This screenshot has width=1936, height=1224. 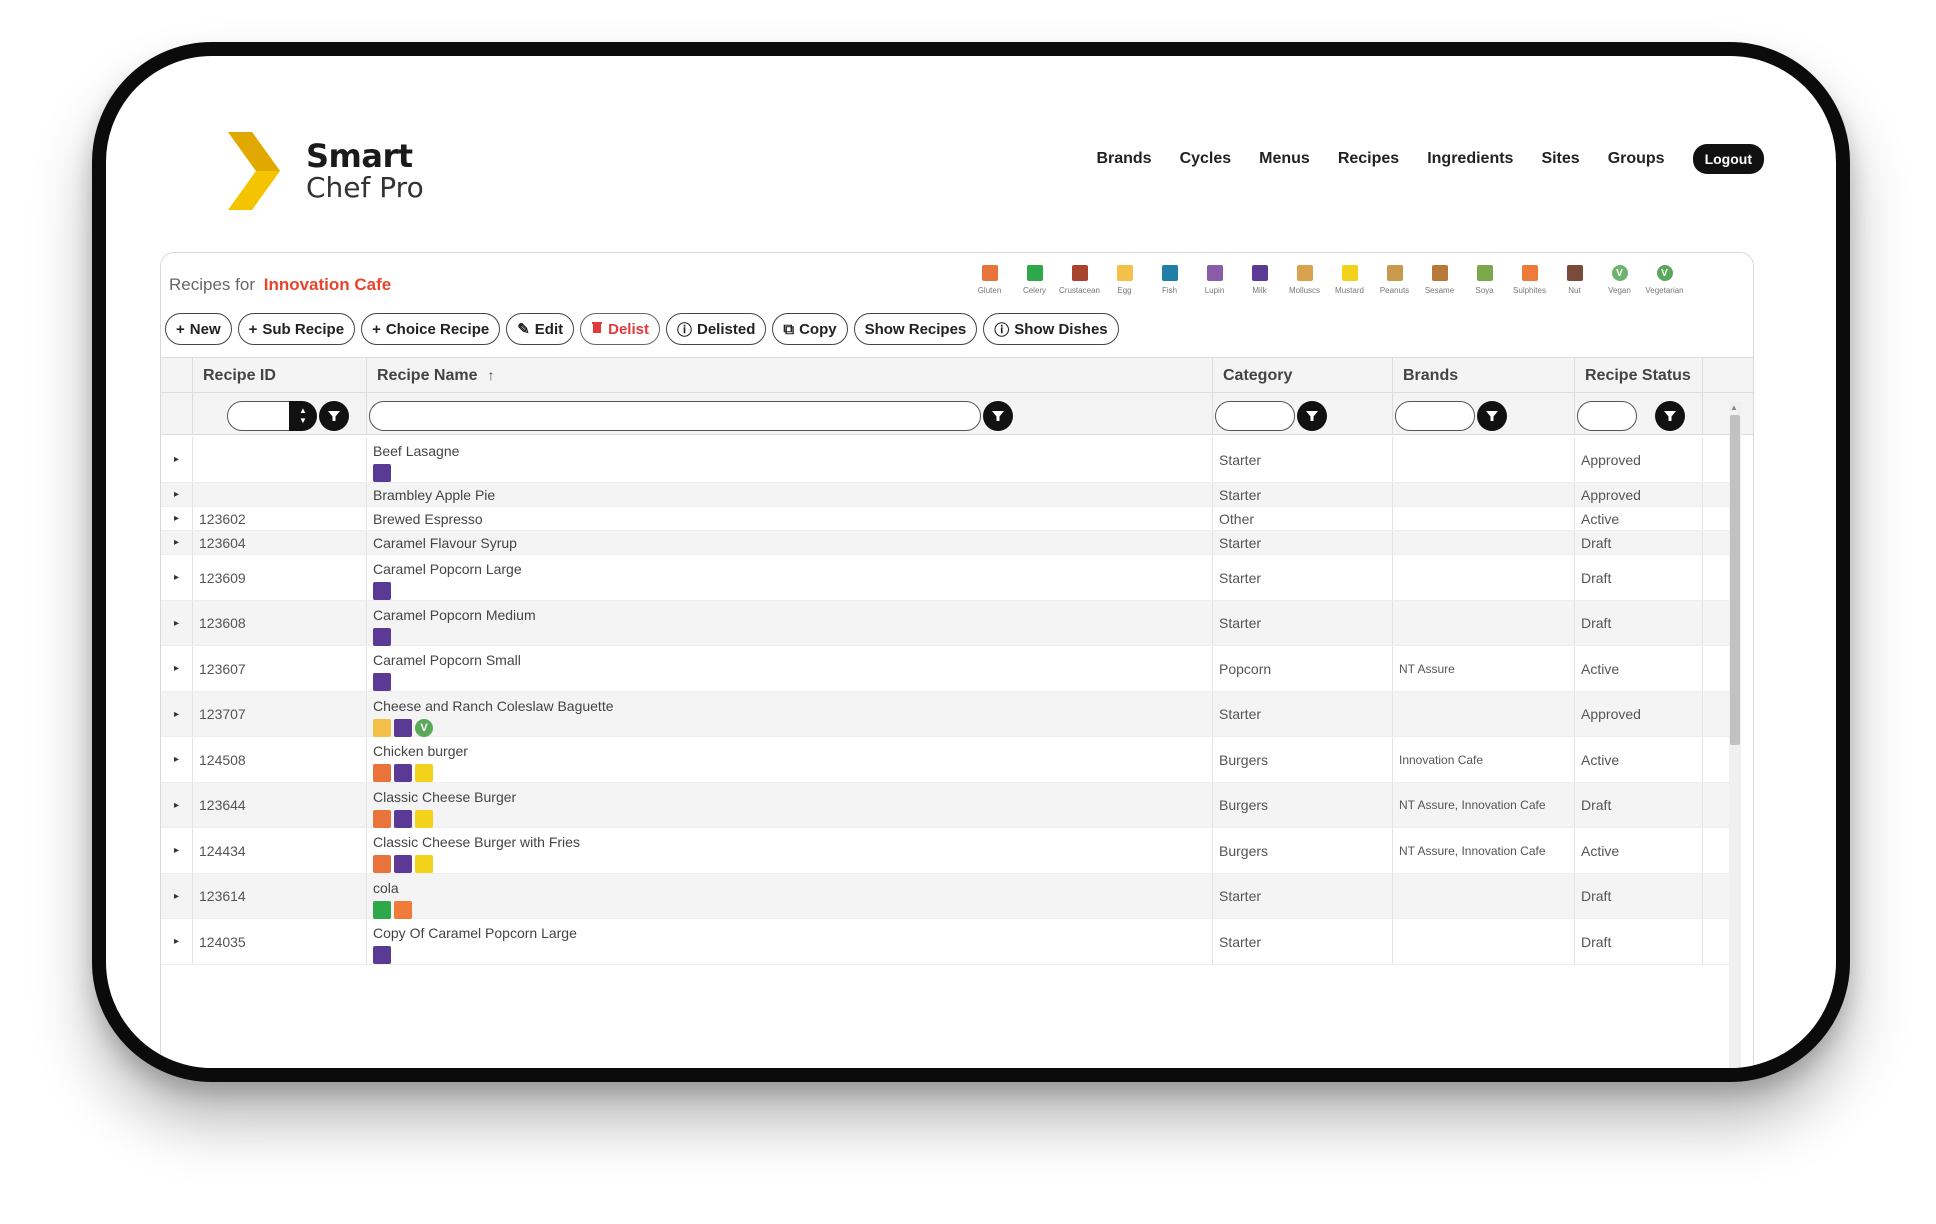 What do you see at coordinates (1312, 416) in the screenshot?
I see `category-filter-button` at bounding box center [1312, 416].